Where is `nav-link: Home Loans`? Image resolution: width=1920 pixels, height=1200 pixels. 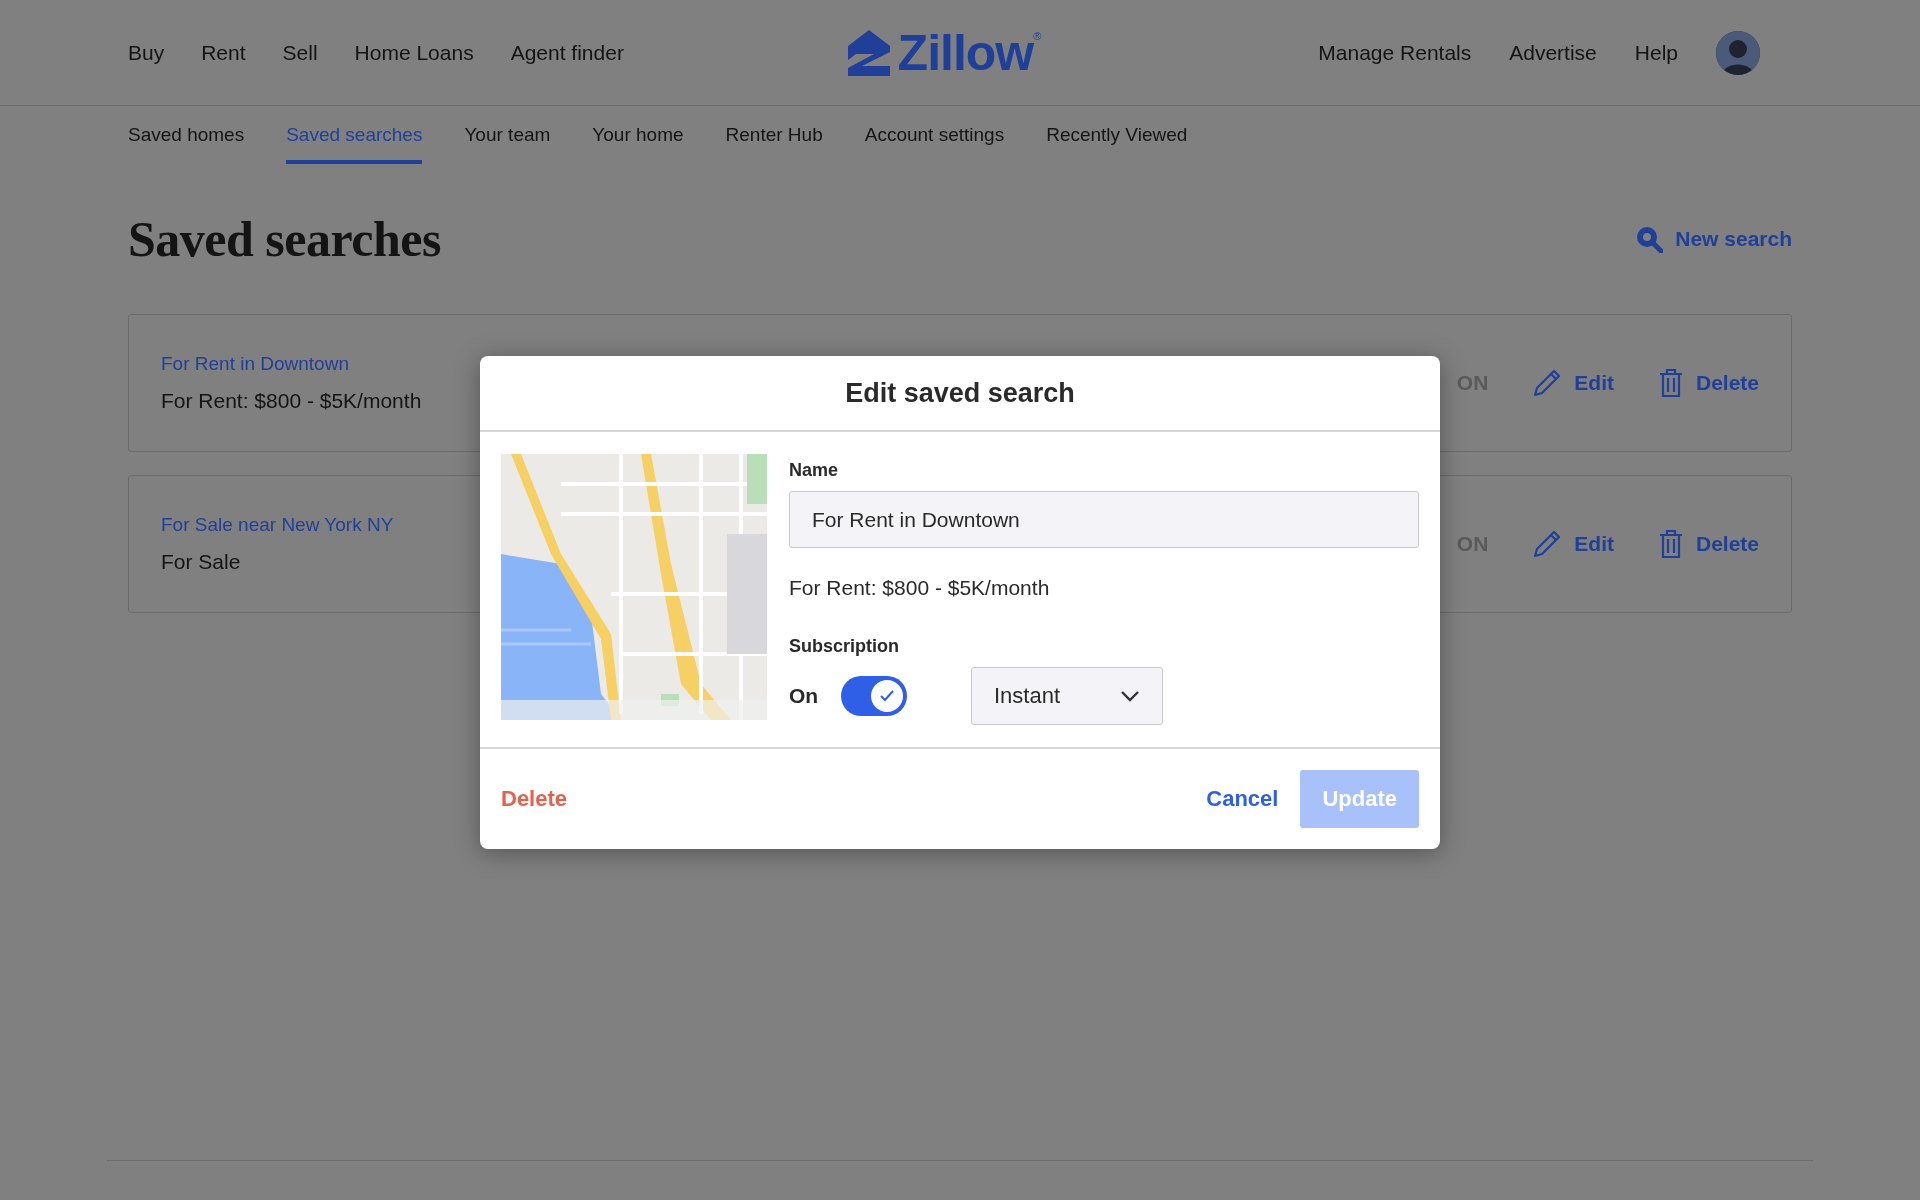
nav-link: Home Loans is located at coordinates (414, 52).